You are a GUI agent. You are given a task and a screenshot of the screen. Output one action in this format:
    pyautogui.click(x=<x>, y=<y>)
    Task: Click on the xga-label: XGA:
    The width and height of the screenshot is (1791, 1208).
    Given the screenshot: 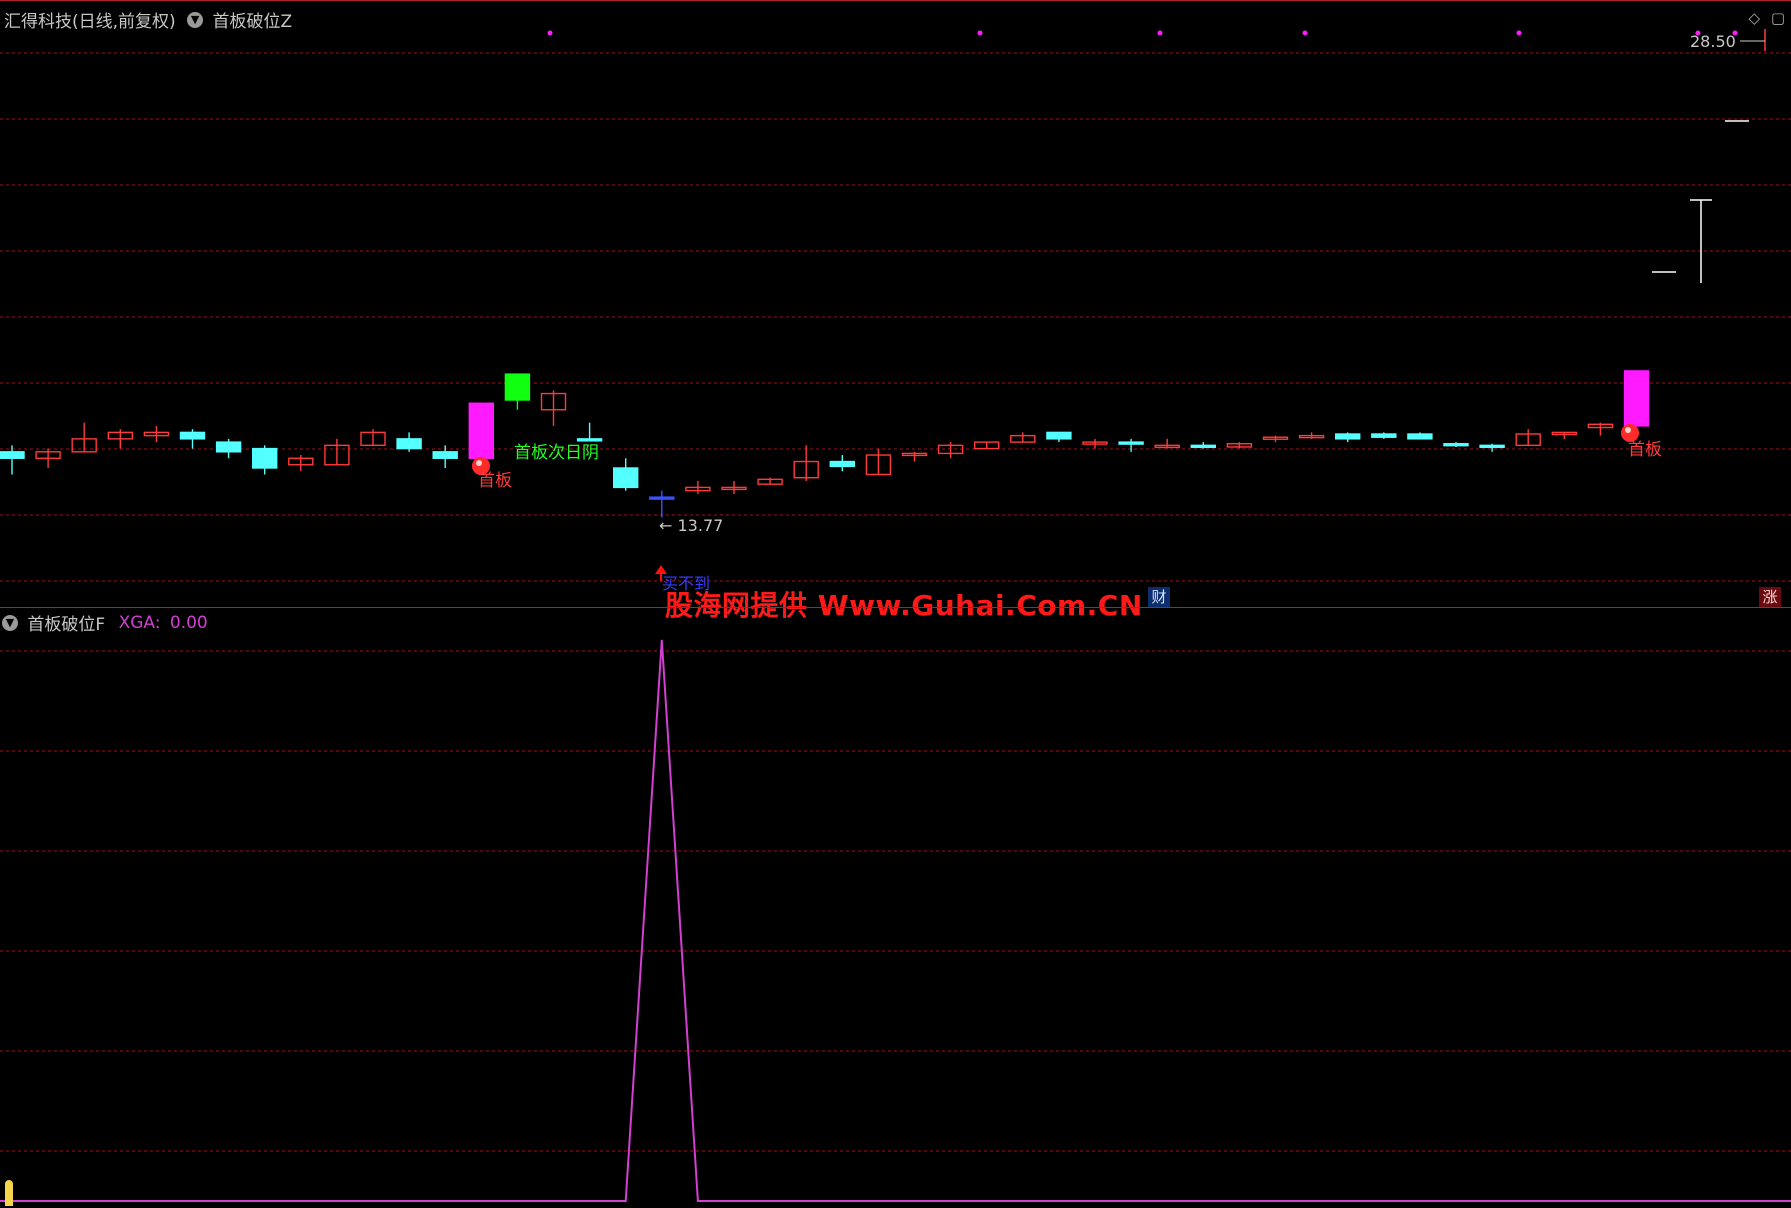 What is the action you would take?
    pyautogui.click(x=139, y=622)
    